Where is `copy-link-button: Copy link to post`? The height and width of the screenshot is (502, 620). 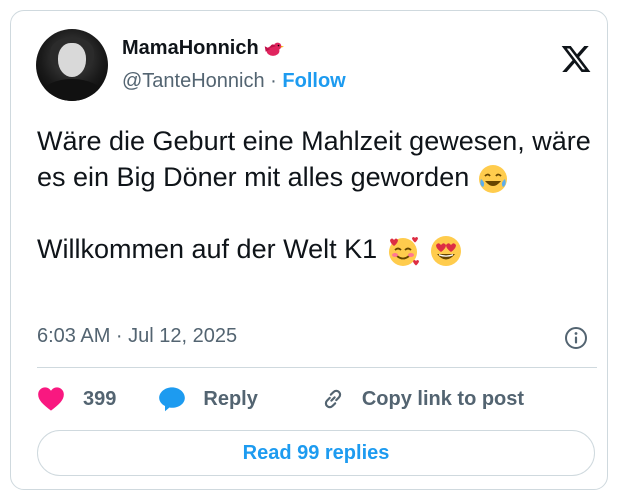
copy-link-button: Copy link to post is located at coordinates (422, 399).